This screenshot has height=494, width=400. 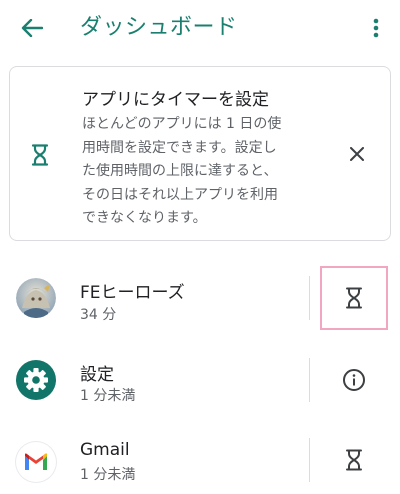 What do you see at coordinates (179, 147) in the screenshot?
I see `card-description-line: 用時間を設定できます。設定し` at bounding box center [179, 147].